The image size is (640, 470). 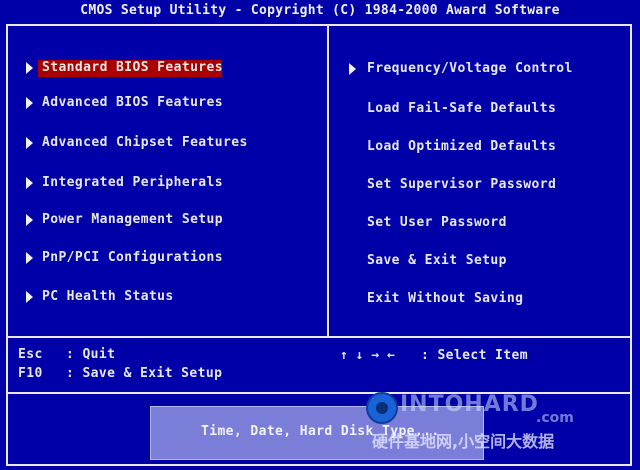 I want to click on menu-item-label: Save & Exit Setup, so click(x=437, y=260).